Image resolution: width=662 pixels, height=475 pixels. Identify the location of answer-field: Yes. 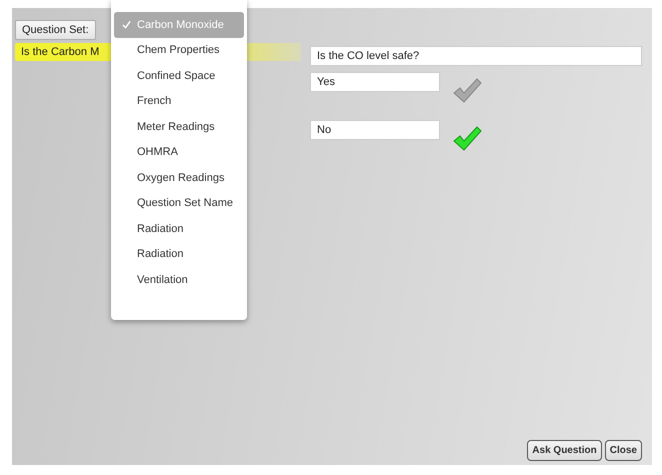
(375, 82).